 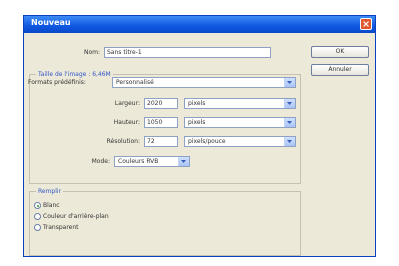 I want to click on dialog-title: Nouveau, so click(x=51, y=22).